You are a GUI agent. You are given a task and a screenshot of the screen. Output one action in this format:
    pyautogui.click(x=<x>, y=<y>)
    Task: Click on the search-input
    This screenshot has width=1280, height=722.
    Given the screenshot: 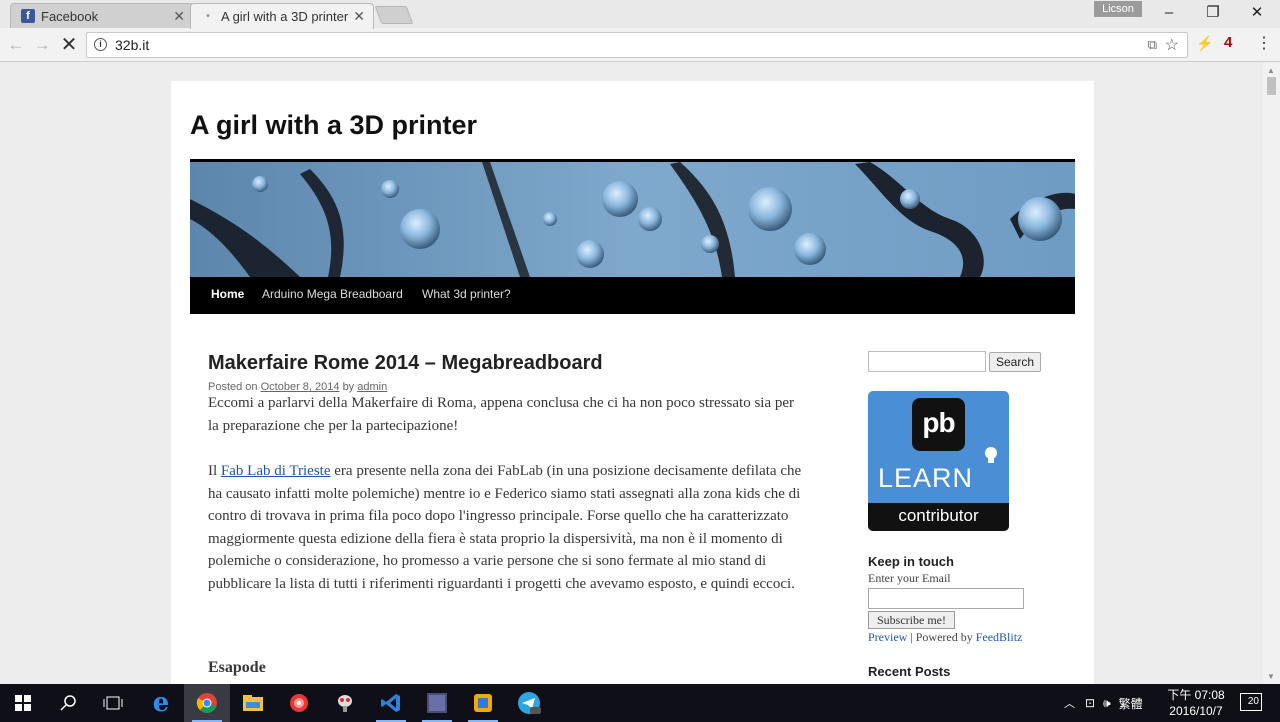 What is the action you would take?
    pyautogui.click(x=927, y=361)
    